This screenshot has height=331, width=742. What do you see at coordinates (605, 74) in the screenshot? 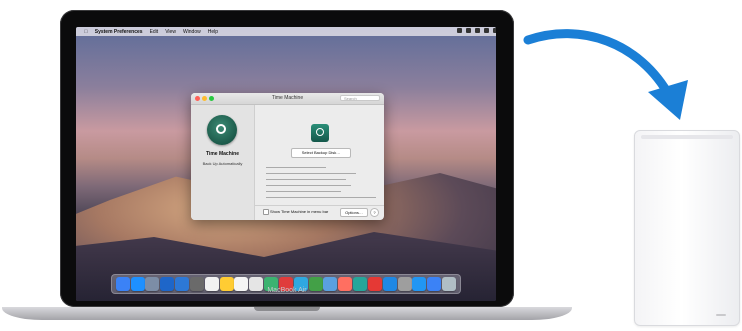
I see `backup-arrow-icon` at bounding box center [605, 74].